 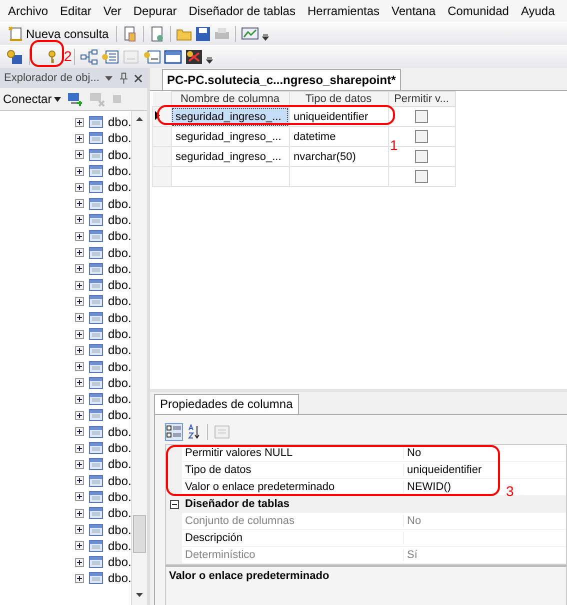 What do you see at coordinates (140, 595) in the screenshot?
I see `scroll-down-icon` at bounding box center [140, 595].